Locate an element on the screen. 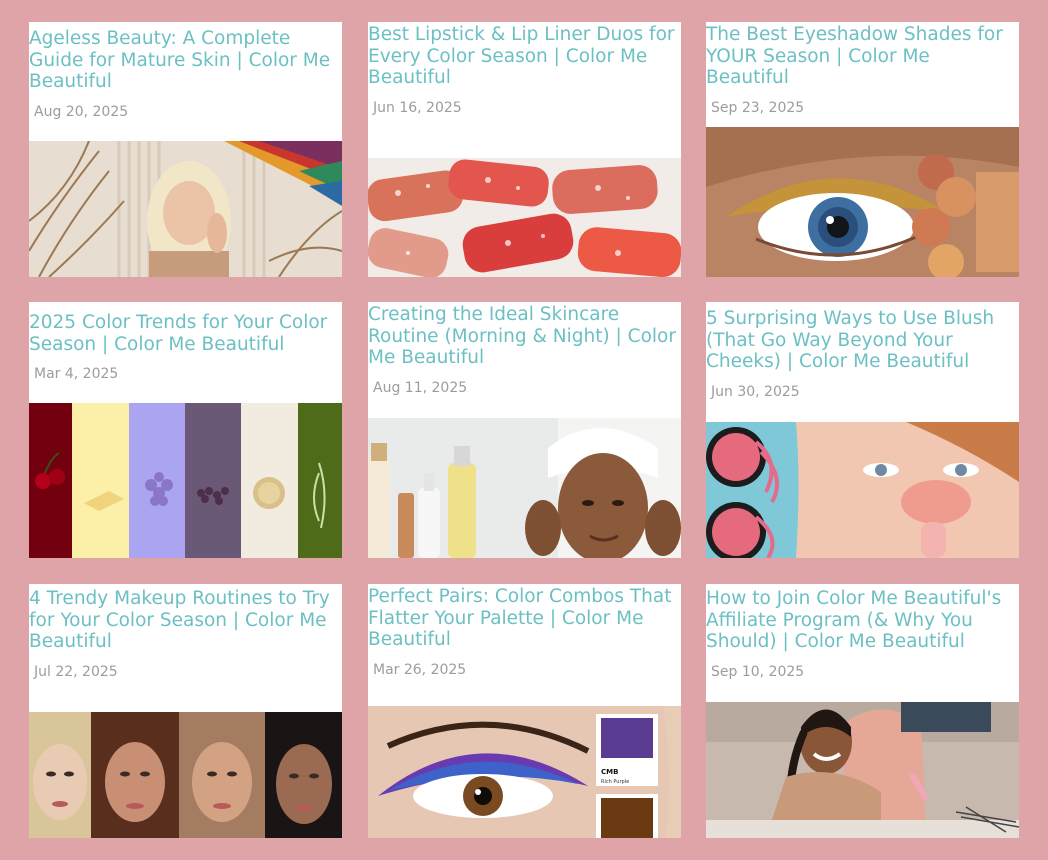 This screenshot has width=1048, height=860. post-date: Jul 22, 2025 is located at coordinates (76, 671).